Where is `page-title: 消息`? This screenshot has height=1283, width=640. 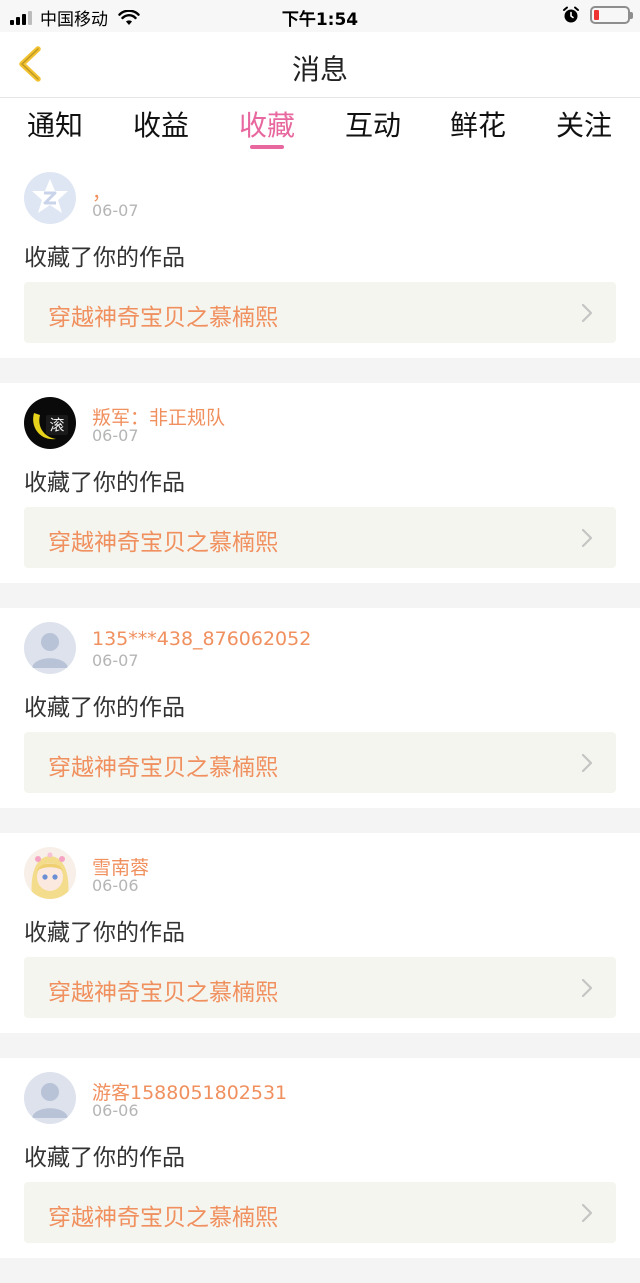 page-title: 消息 is located at coordinates (319, 69).